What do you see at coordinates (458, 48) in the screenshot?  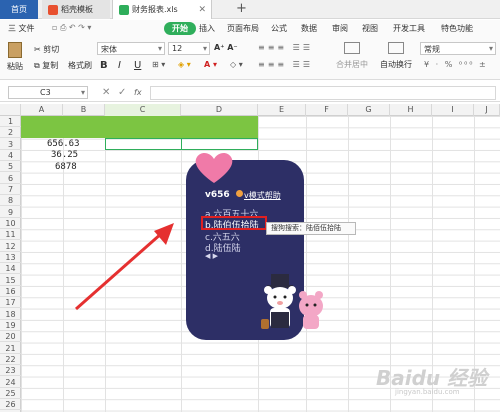 I see `number-format-select: 常规 ▾` at bounding box center [458, 48].